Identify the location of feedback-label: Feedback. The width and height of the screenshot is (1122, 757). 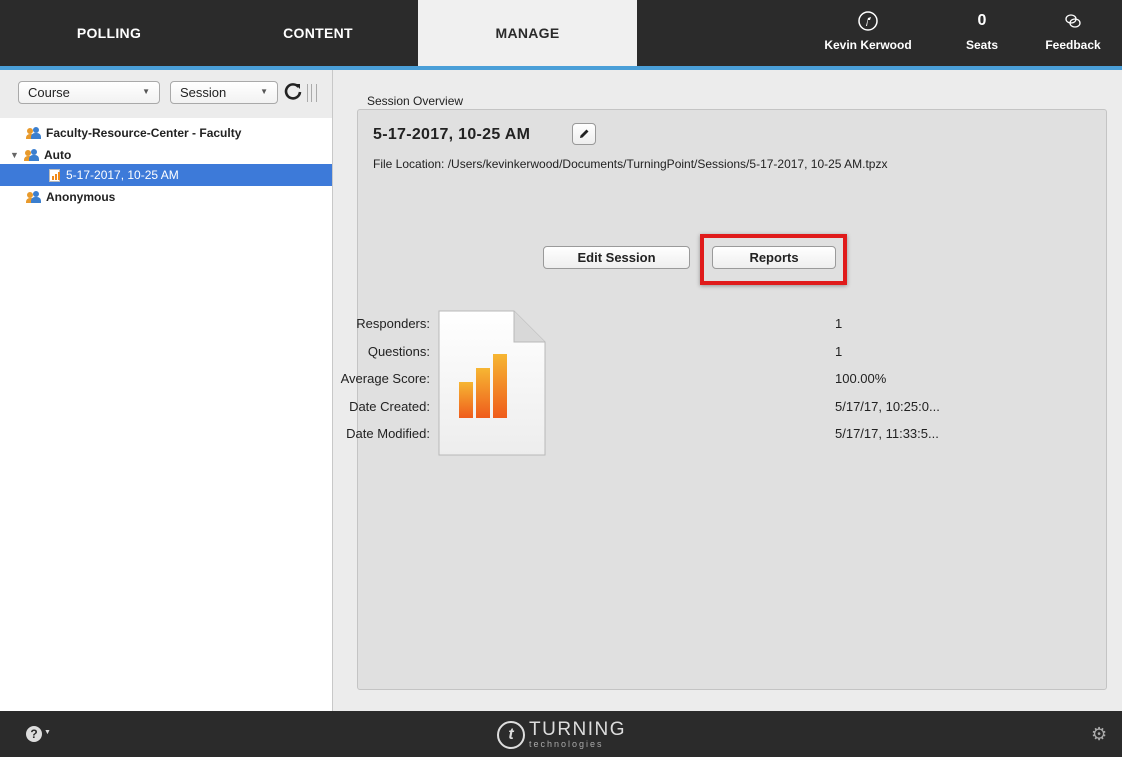
(1073, 45).